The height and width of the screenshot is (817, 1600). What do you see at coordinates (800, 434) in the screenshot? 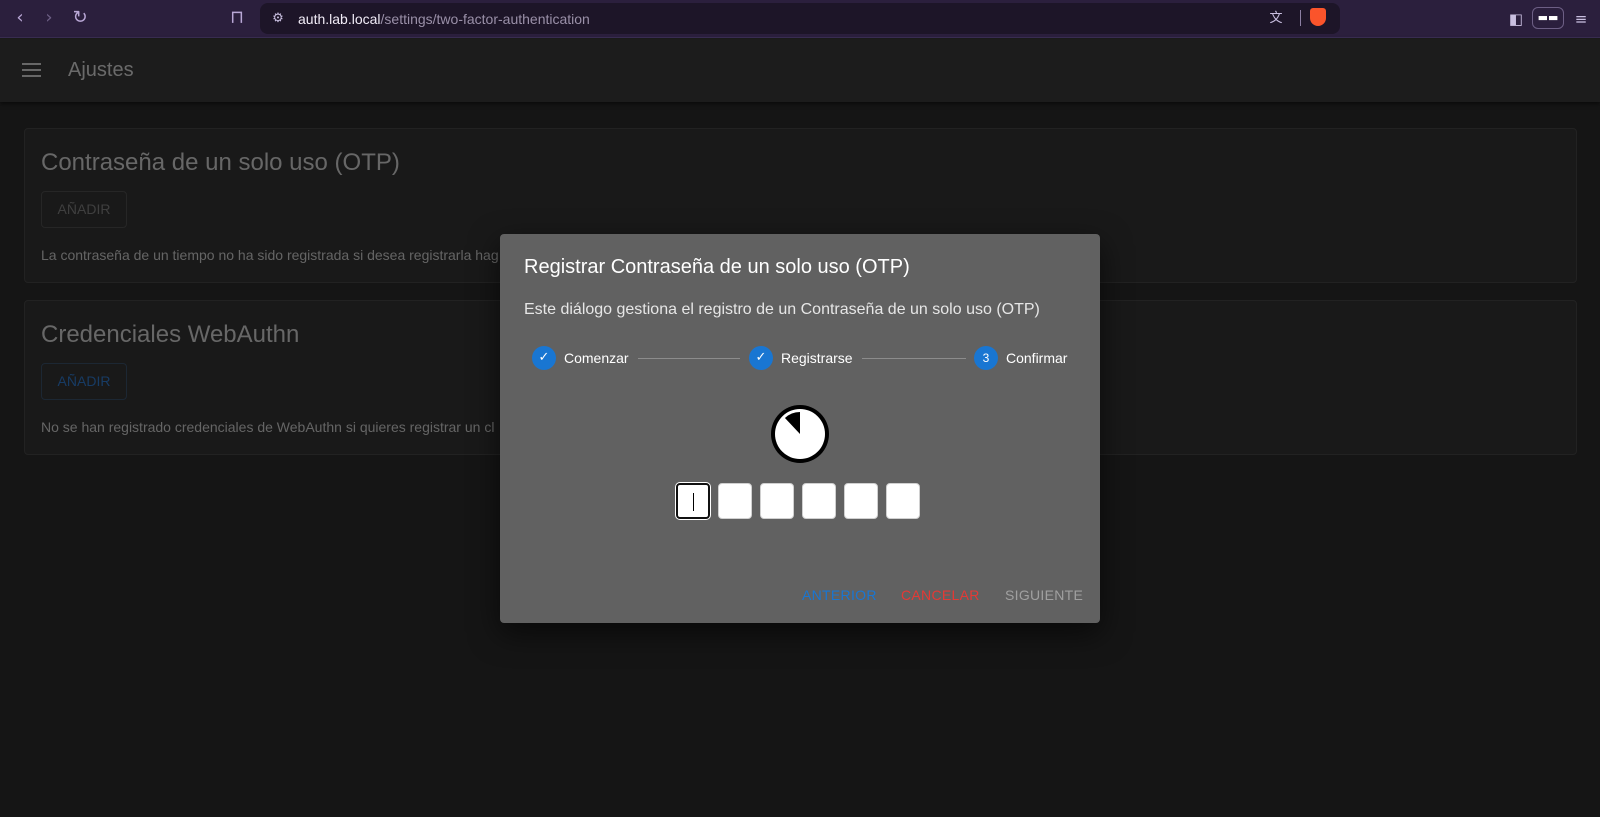
I see `otp-timer-icon` at bounding box center [800, 434].